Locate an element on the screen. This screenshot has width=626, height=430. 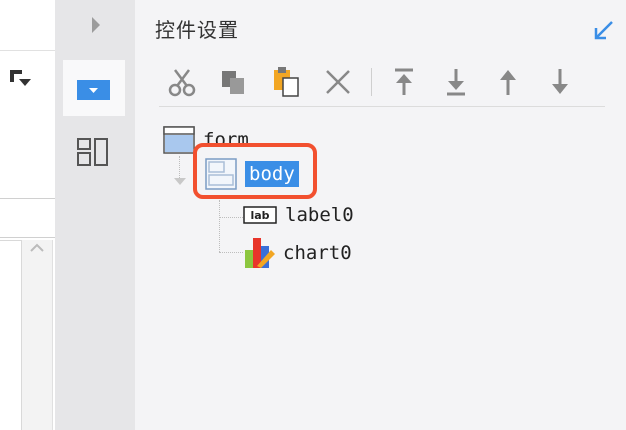
label-widget-icon: lab is located at coordinates (260, 215).